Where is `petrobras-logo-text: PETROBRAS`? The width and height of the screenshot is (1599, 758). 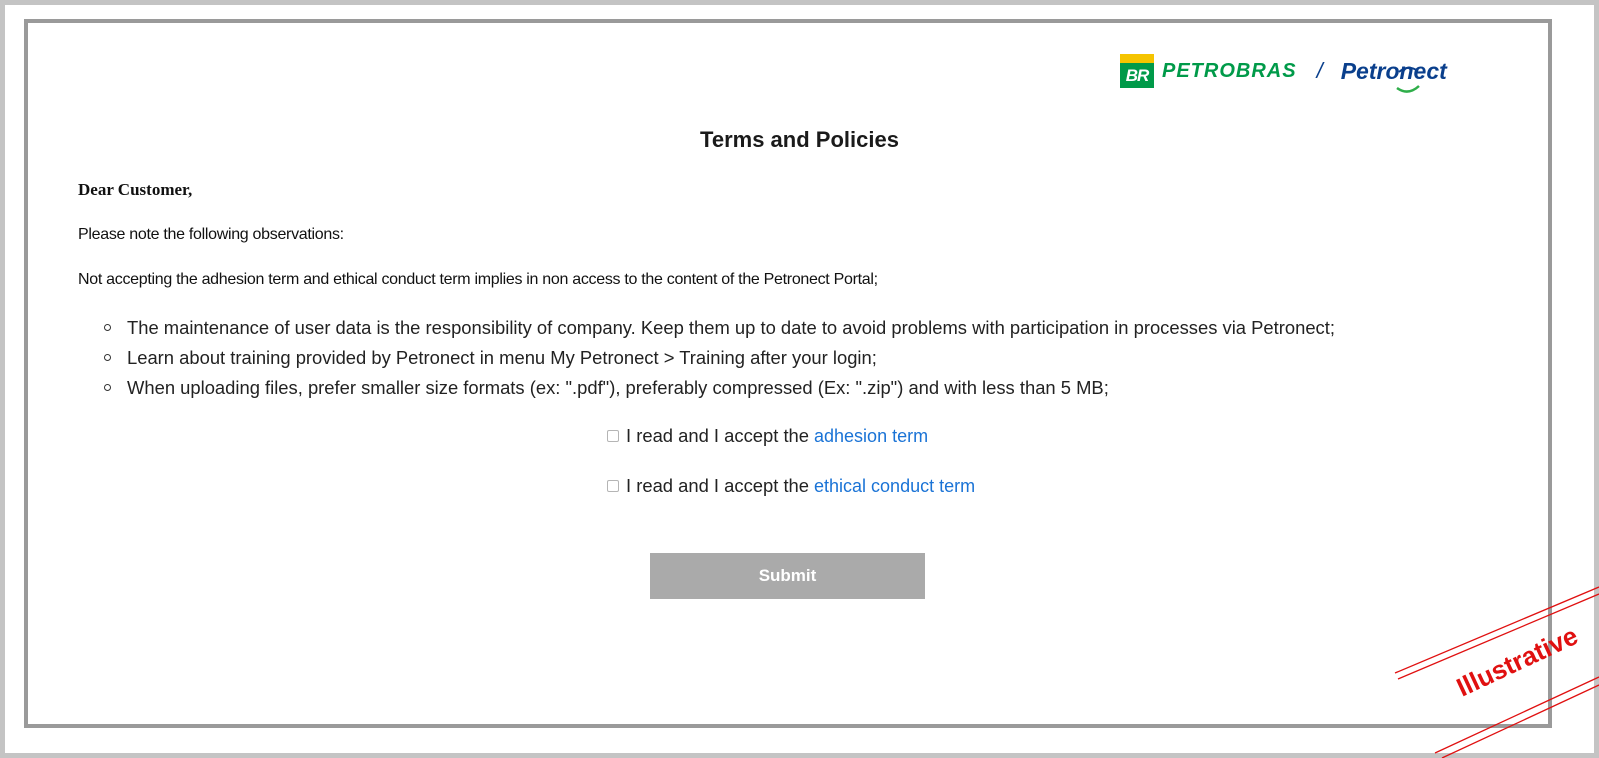 petrobras-logo-text: PETROBRAS is located at coordinates (1229, 70).